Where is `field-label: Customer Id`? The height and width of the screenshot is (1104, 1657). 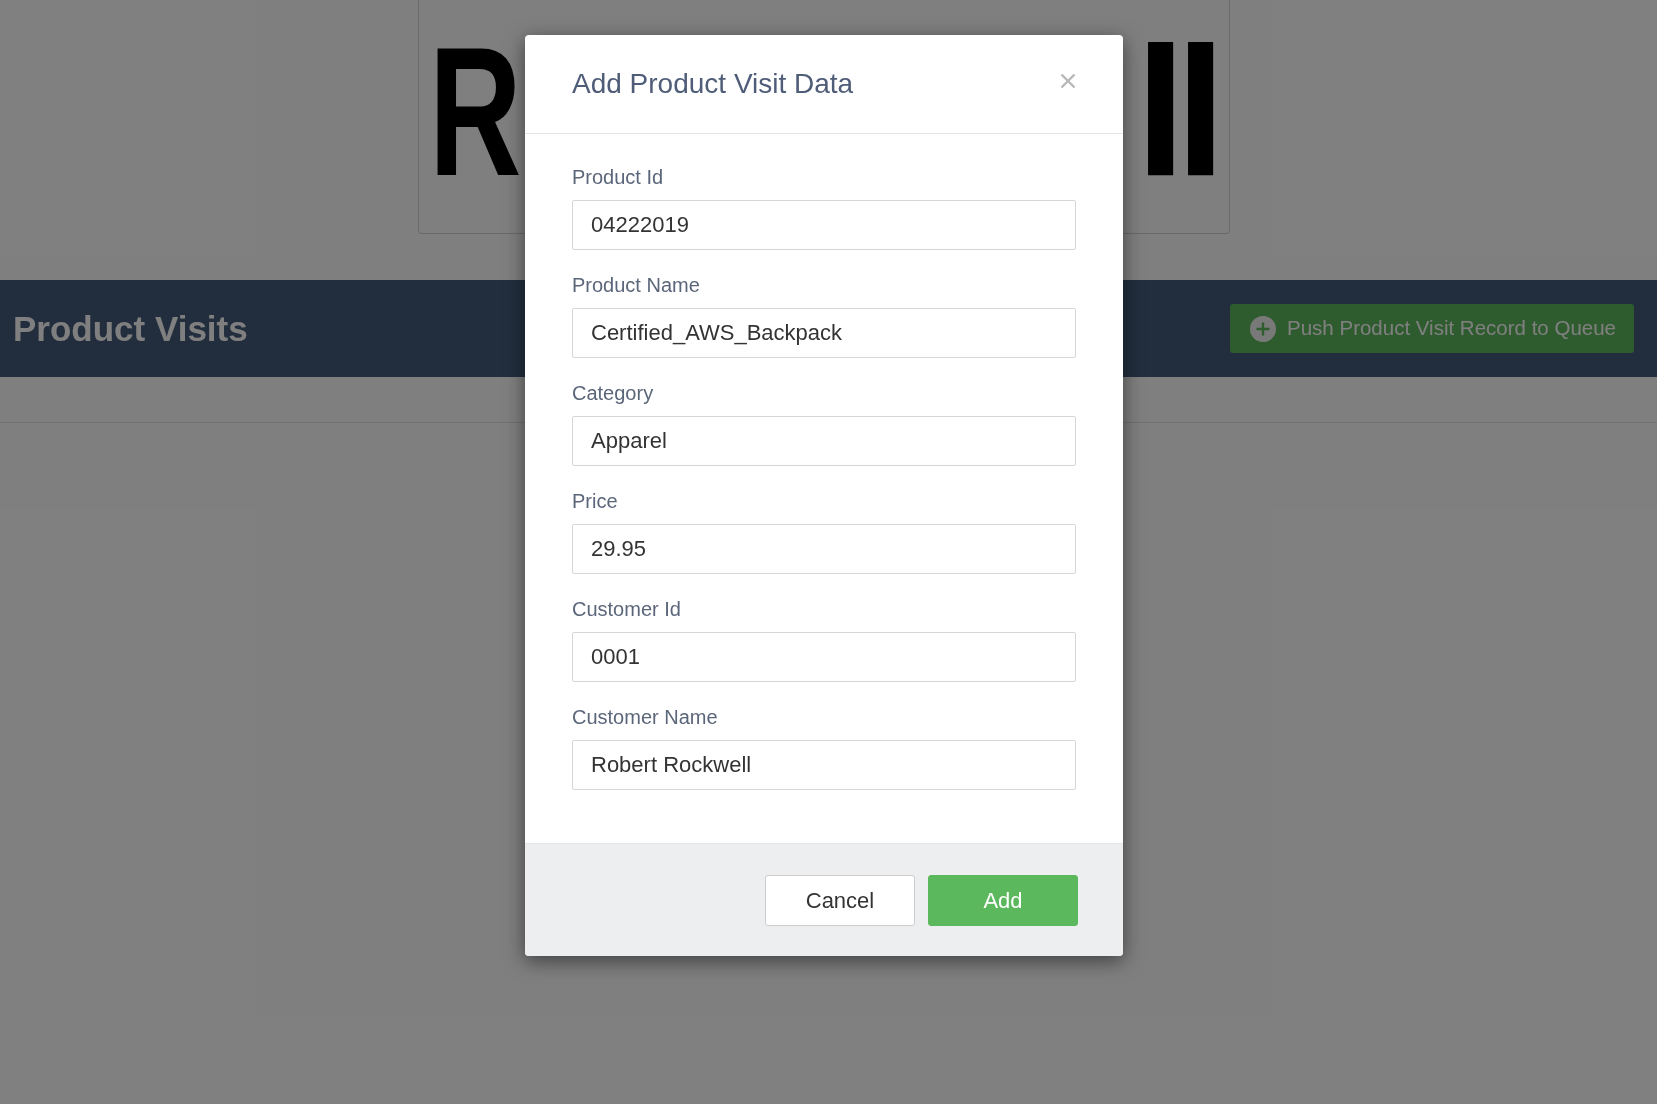 field-label: Customer Id is located at coordinates (626, 609).